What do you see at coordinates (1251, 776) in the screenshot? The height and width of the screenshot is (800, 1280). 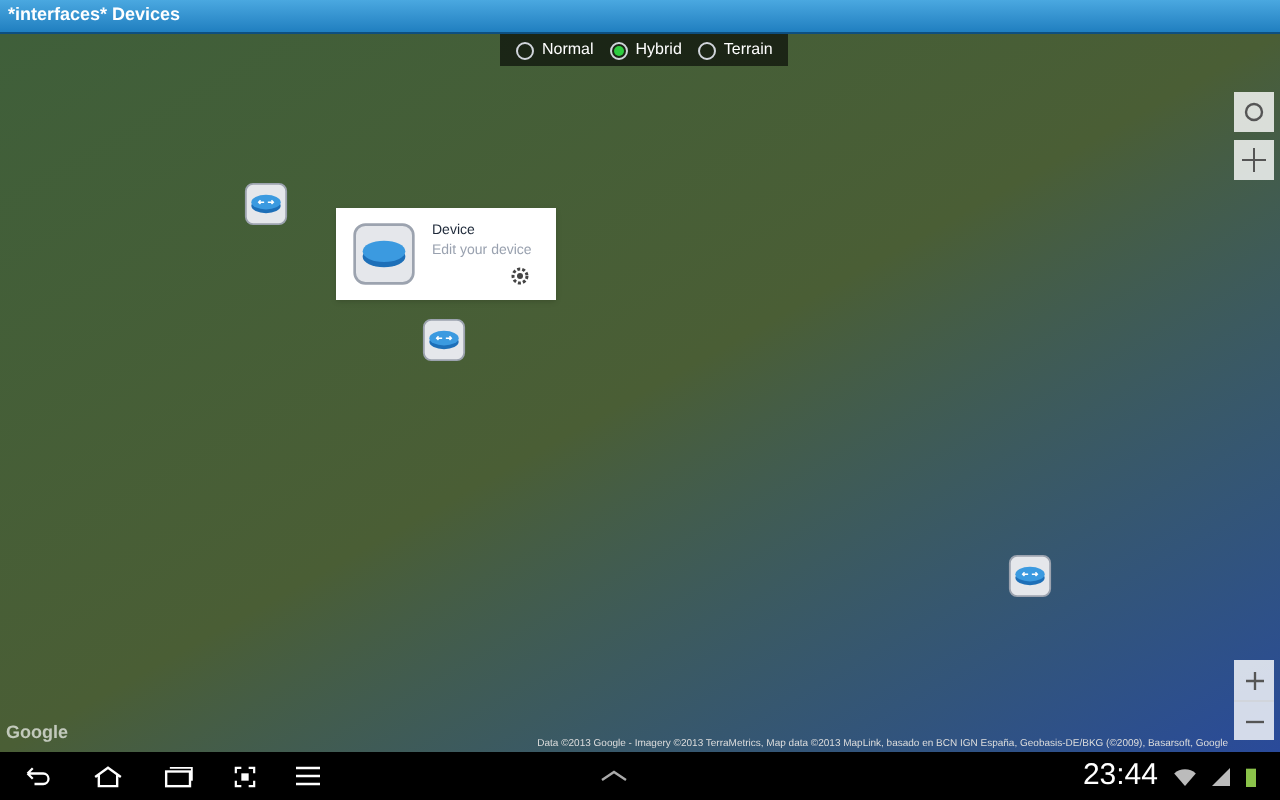 I see `battery-icon` at bounding box center [1251, 776].